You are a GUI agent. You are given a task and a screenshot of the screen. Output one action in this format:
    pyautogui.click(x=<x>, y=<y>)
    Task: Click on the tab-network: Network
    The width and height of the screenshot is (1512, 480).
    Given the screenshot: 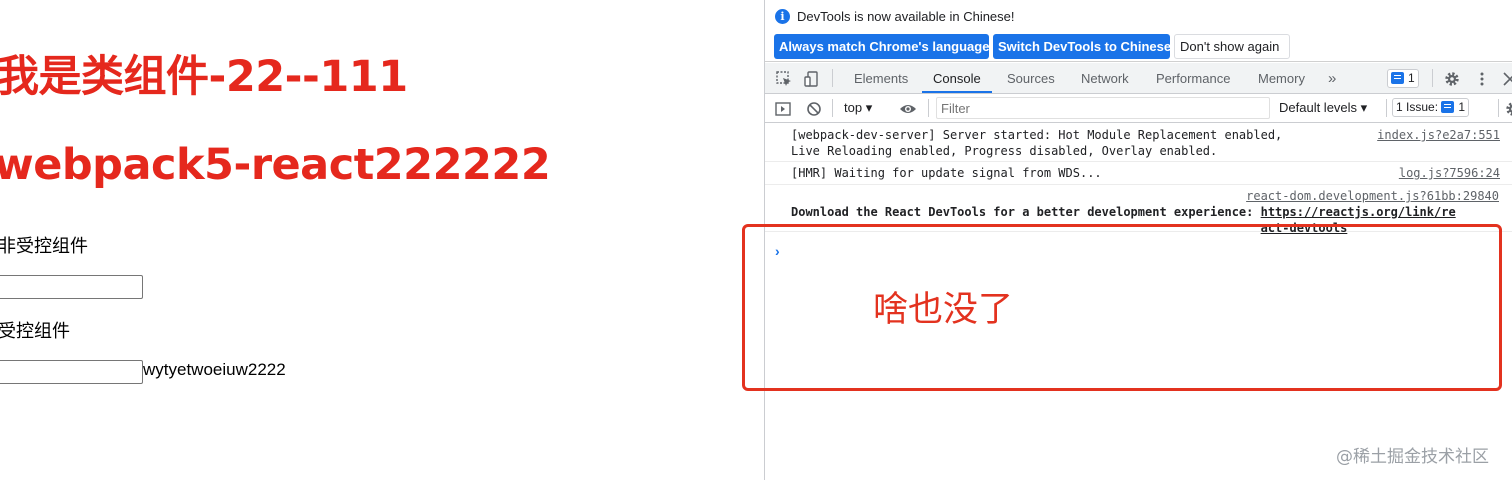 What is the action you would take?
    pyautogui.click(x=1105, y=78)
    